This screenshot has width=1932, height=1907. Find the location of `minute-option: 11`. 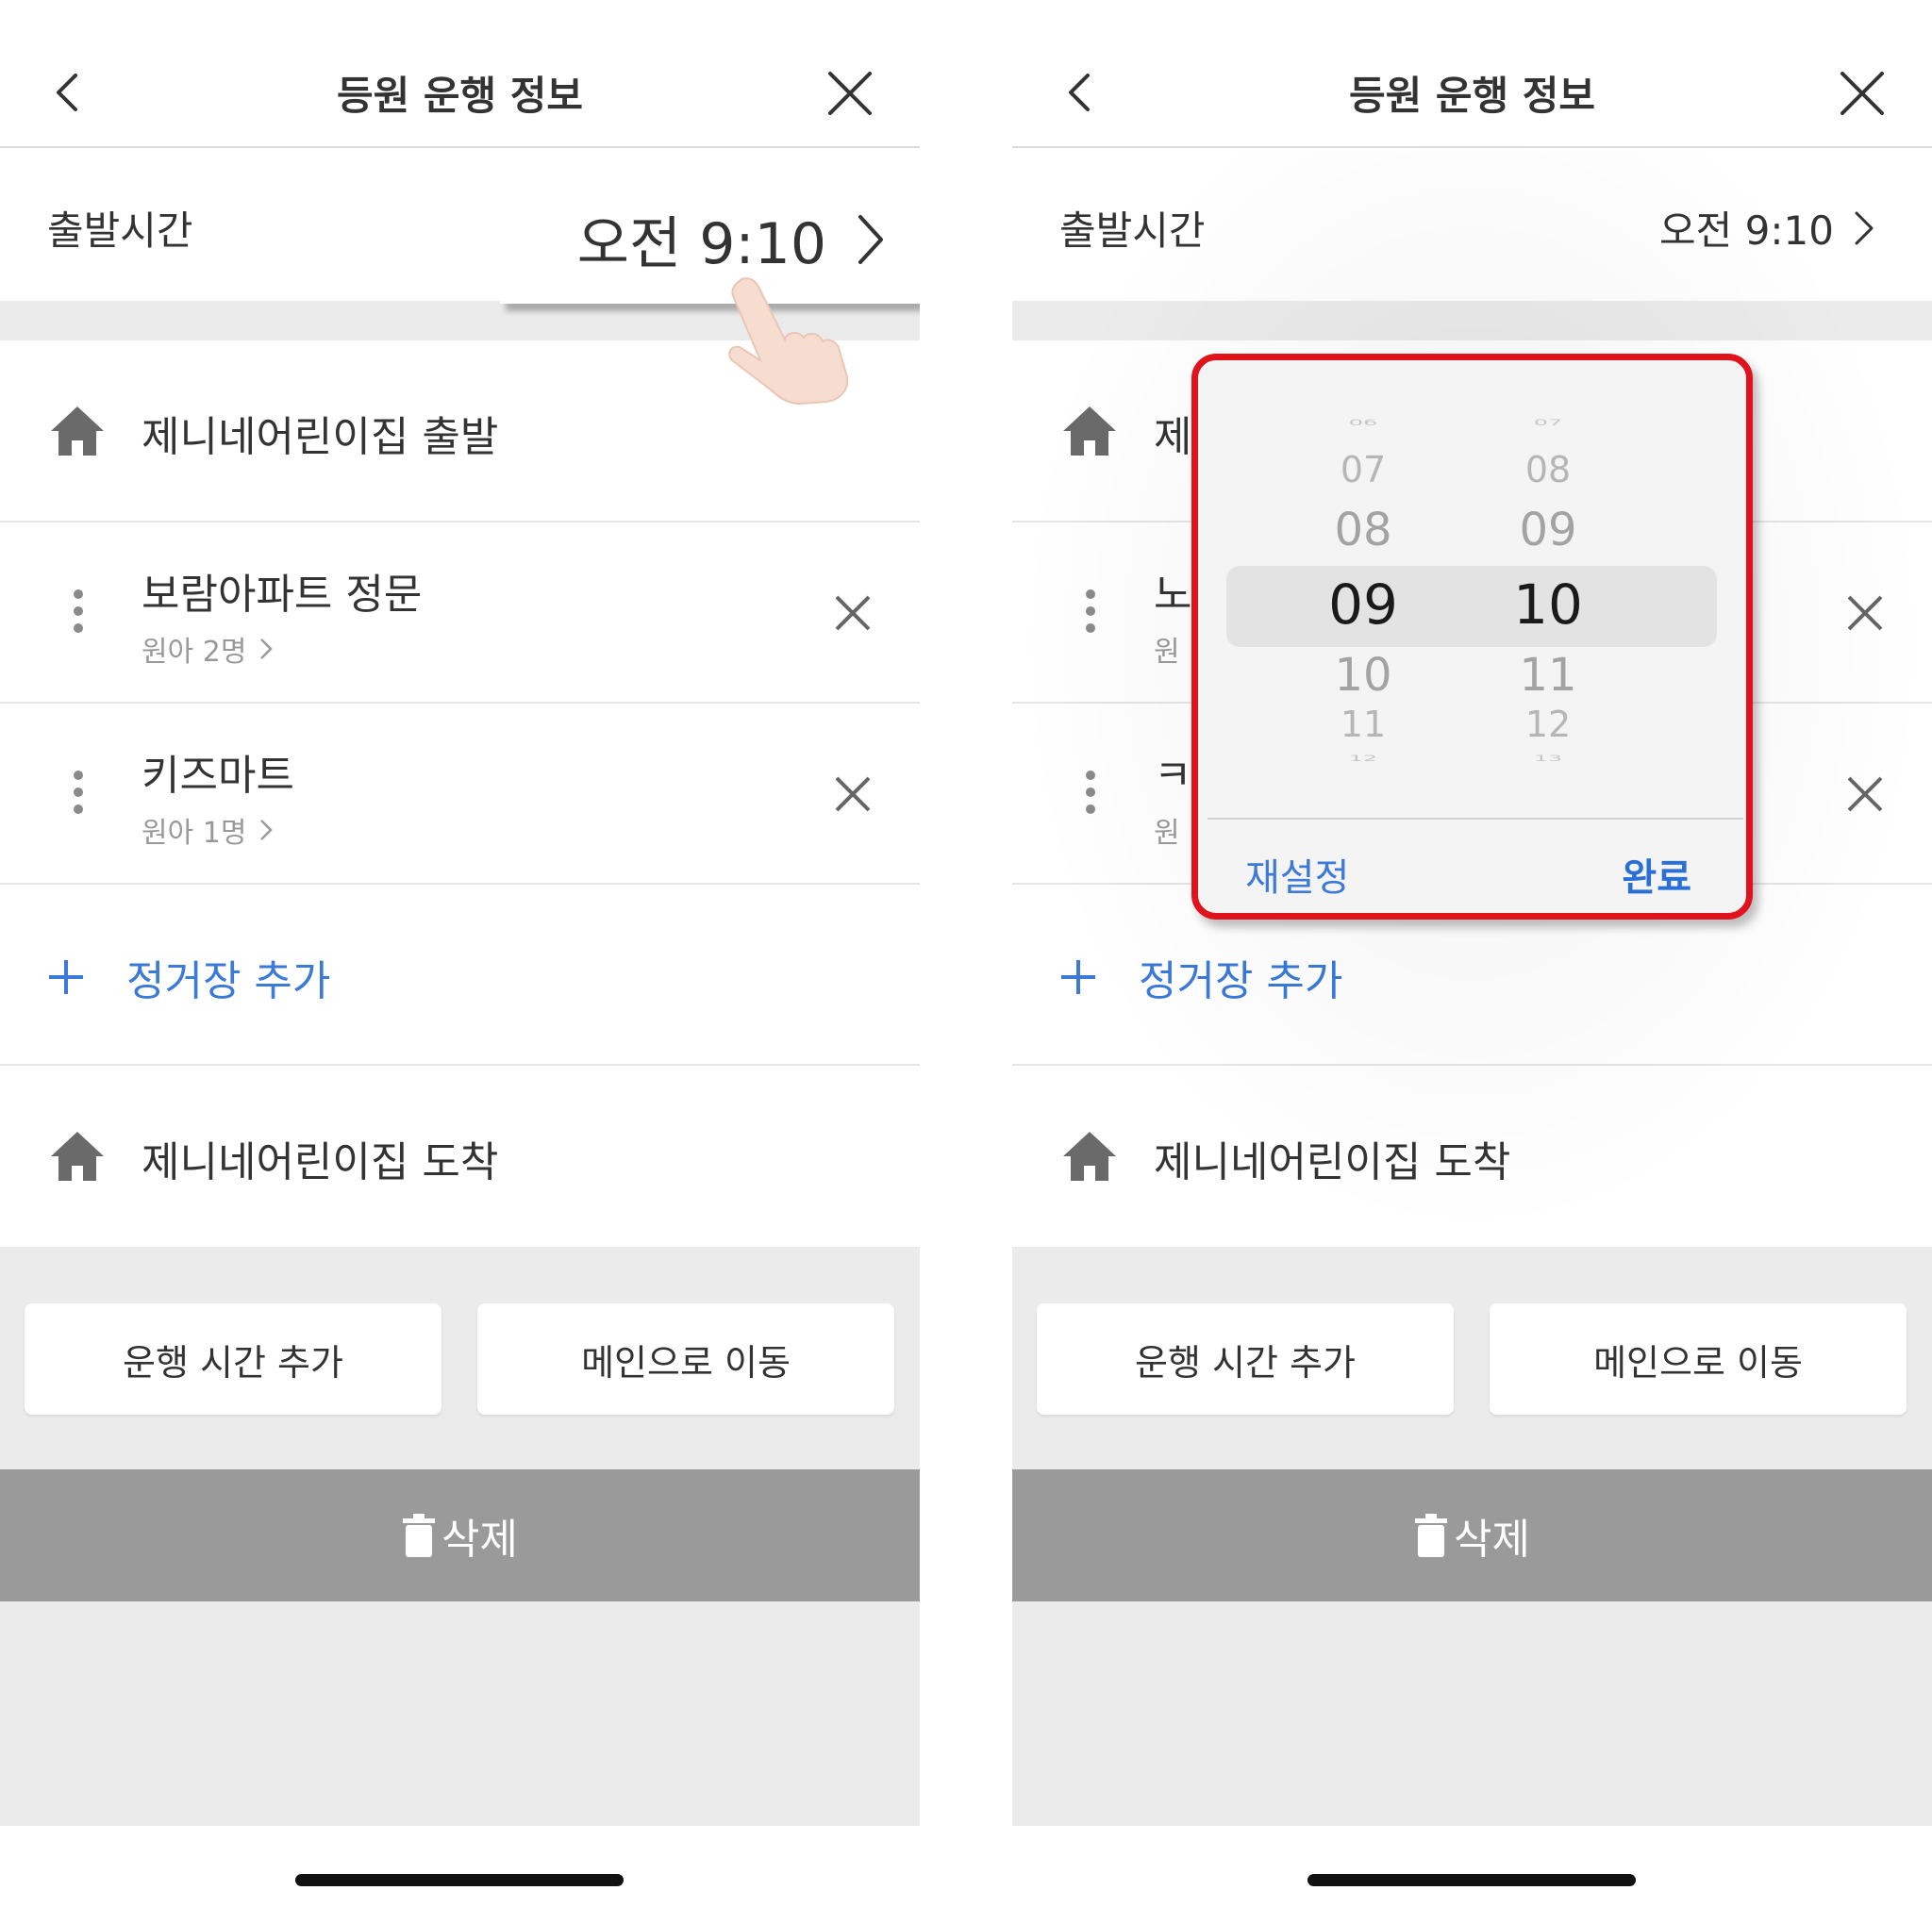

minute-option: 11 is located at coordinates (1548, 675).